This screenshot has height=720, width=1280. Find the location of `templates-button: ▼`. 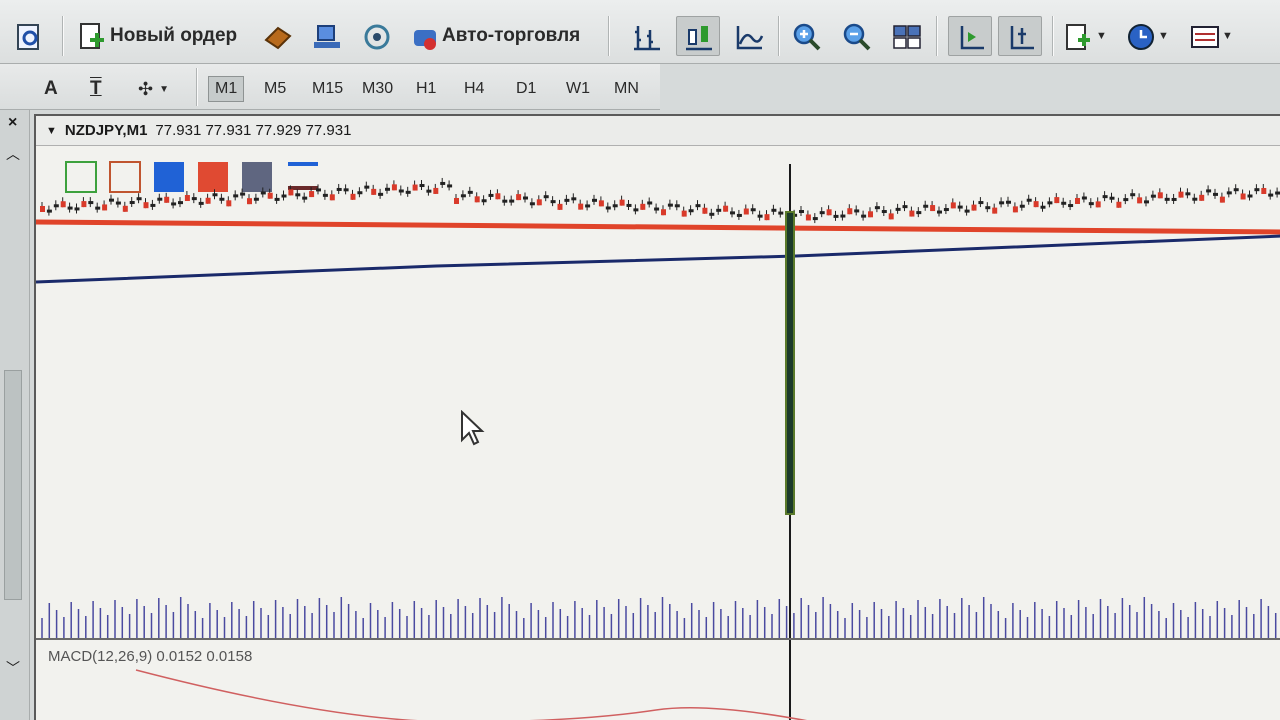

templates-button: ▼ is located at coordinates (1211, 36).